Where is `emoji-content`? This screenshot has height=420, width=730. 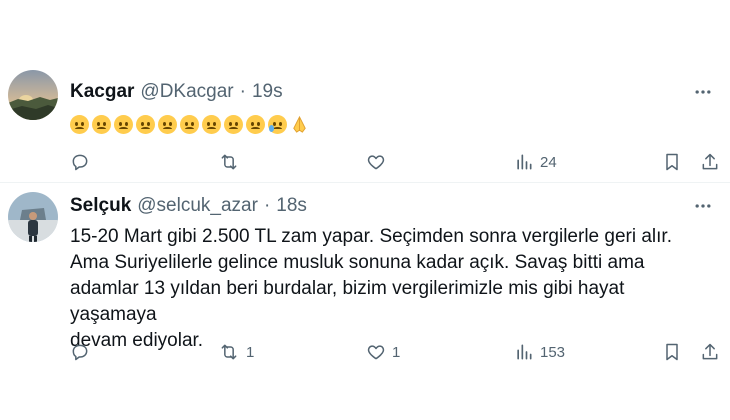 emoji-content is located at coordinates (390, 124).